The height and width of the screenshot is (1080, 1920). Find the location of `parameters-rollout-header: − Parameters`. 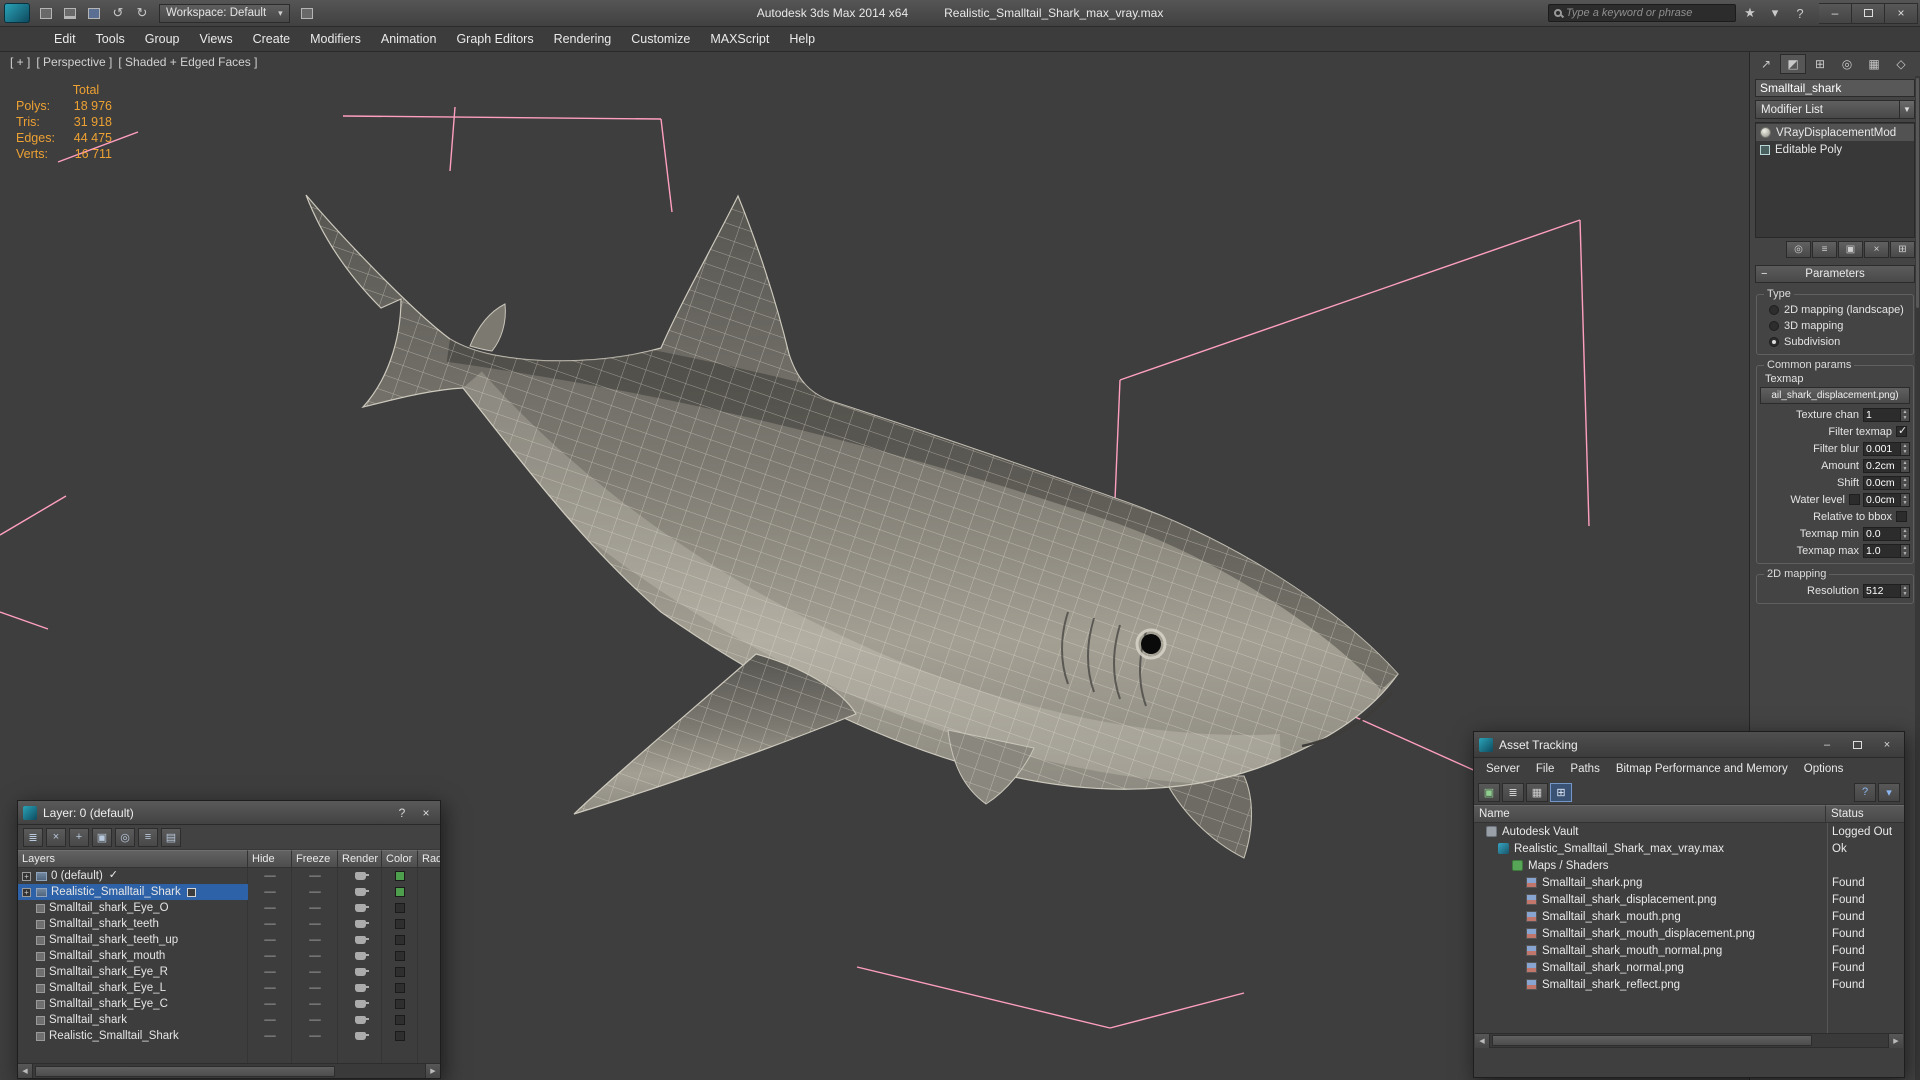

parameters-rollout-header: − Parameters is located at coordinates (1835, 274).